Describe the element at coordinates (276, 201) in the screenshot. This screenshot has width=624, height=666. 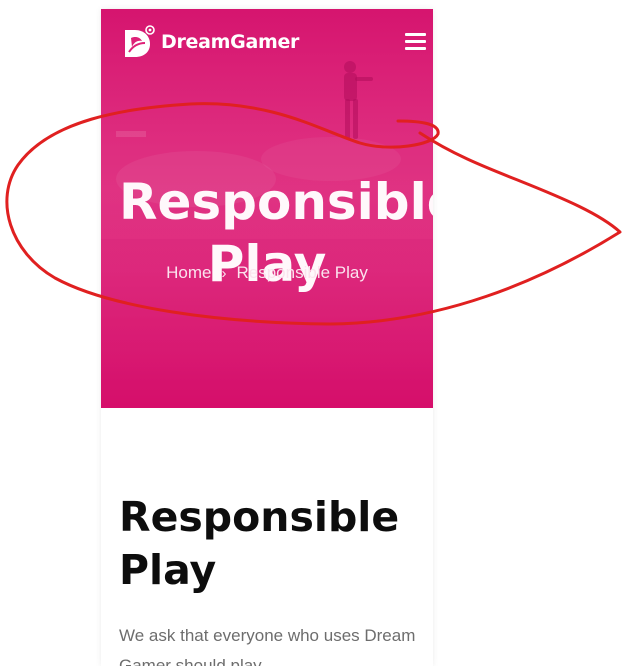
I see `hero-title-line-1: Responsible` at that location.